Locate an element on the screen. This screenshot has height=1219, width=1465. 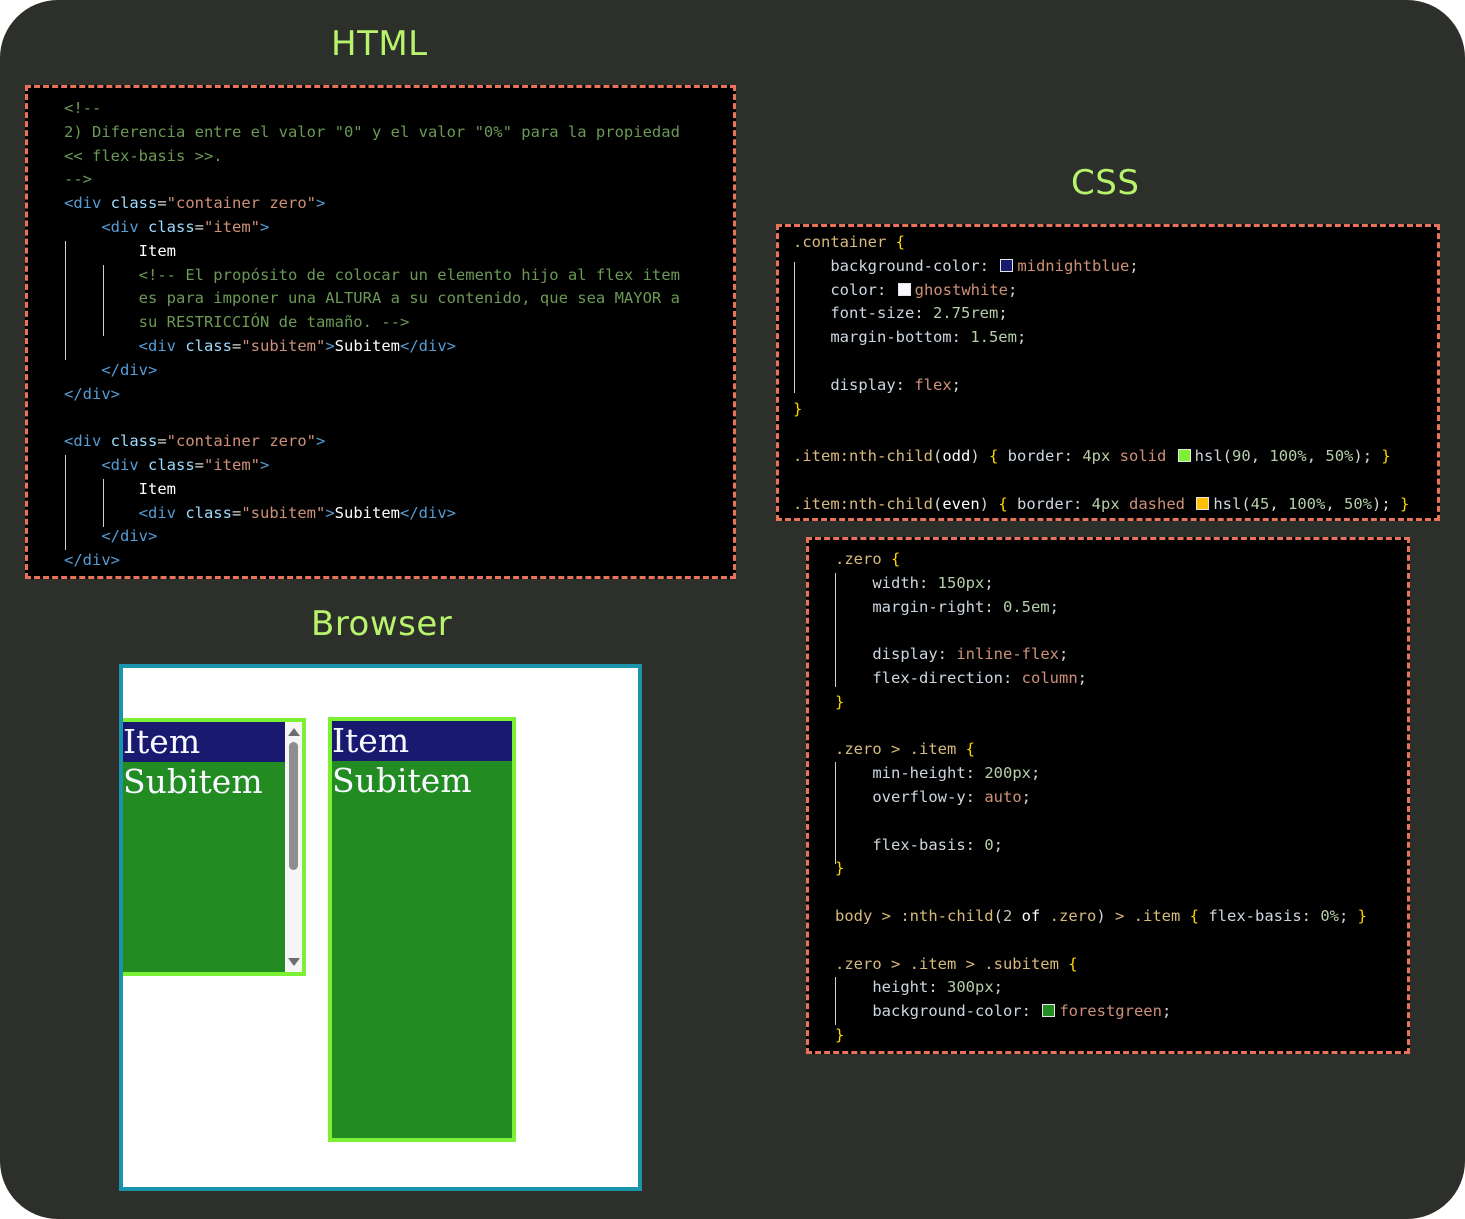
code-line: </div> is located at coordinates (372, 395).